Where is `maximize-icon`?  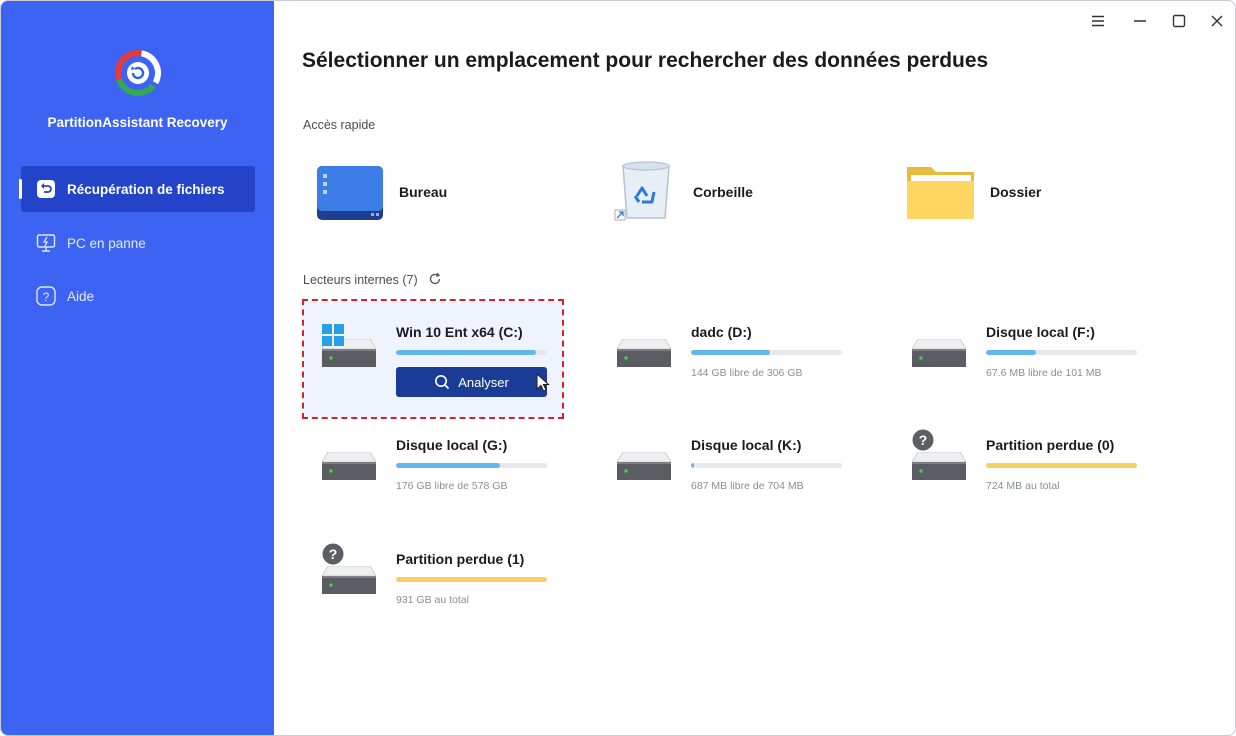
maximize-icon is located at coordinates (1179, 21).